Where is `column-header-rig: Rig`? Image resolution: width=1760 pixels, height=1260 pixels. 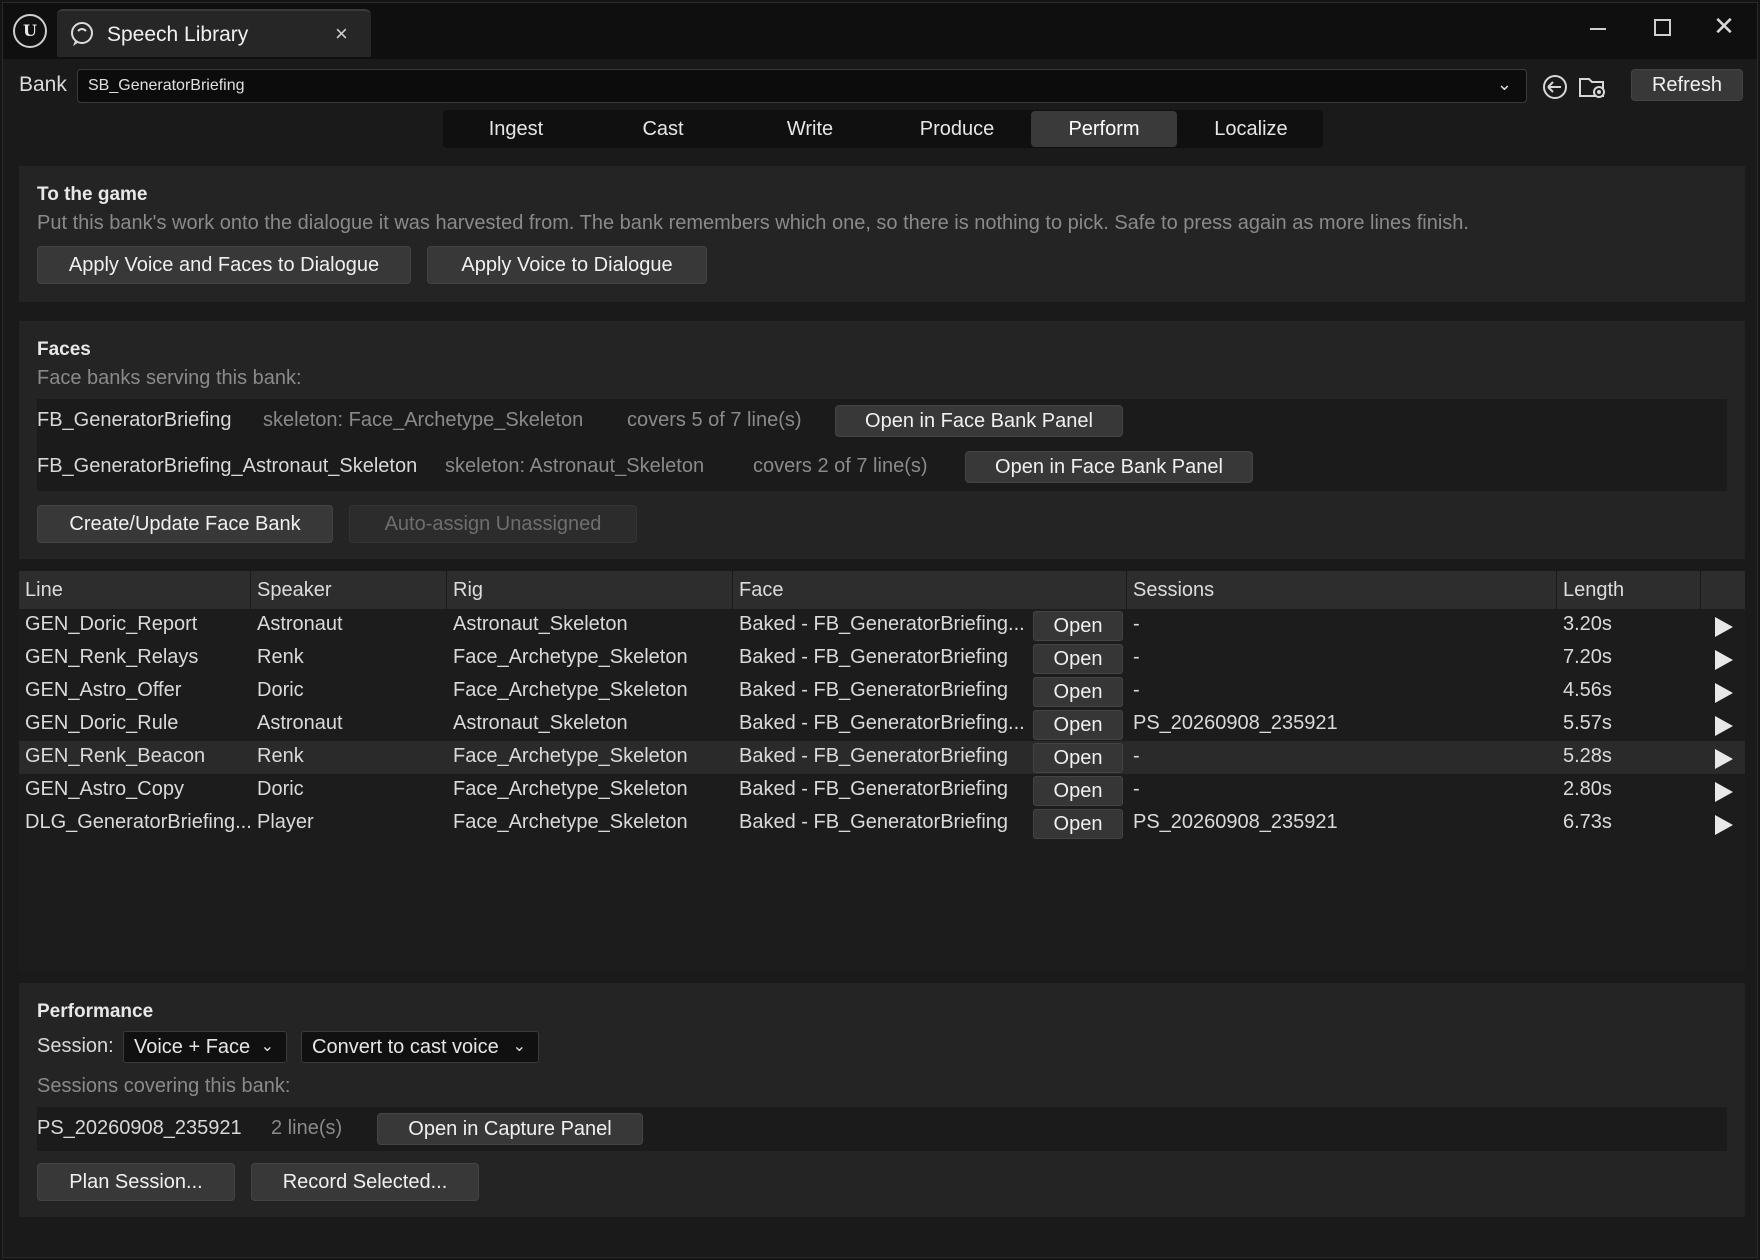
column-header-rig: Rig is located at coordinates (590, 590).